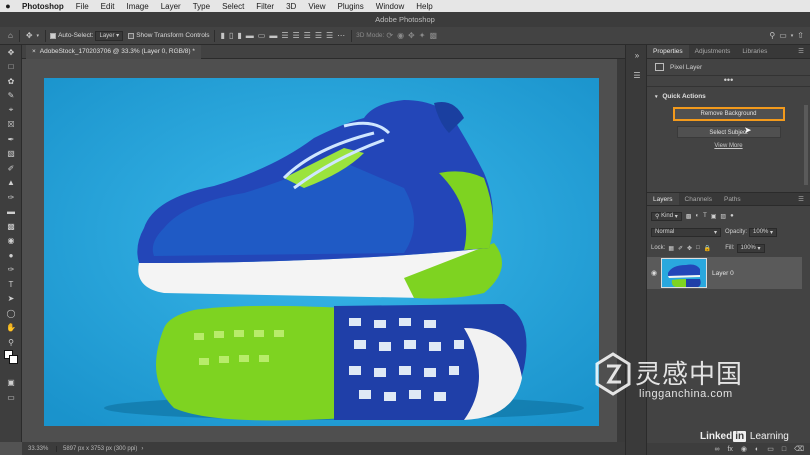 Image resolution: width=810 pixels, height=455 pixels. I want to click on history-brush-tool: ✑, so click(11, 197).